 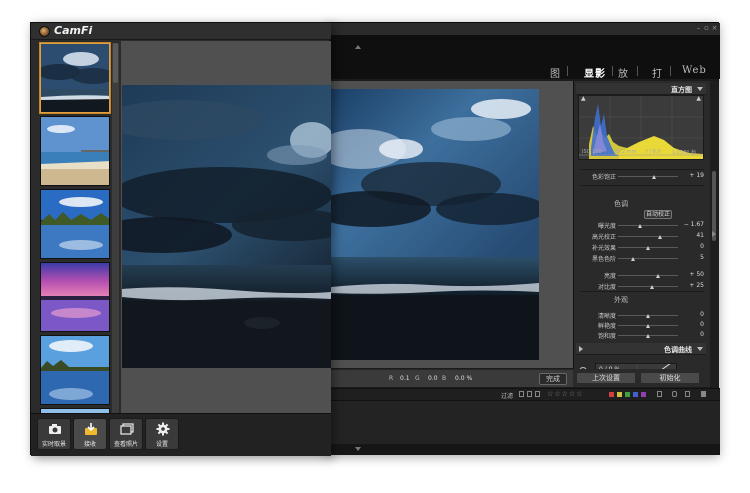 I want to click on download-icon, so click(x=91, y=429).